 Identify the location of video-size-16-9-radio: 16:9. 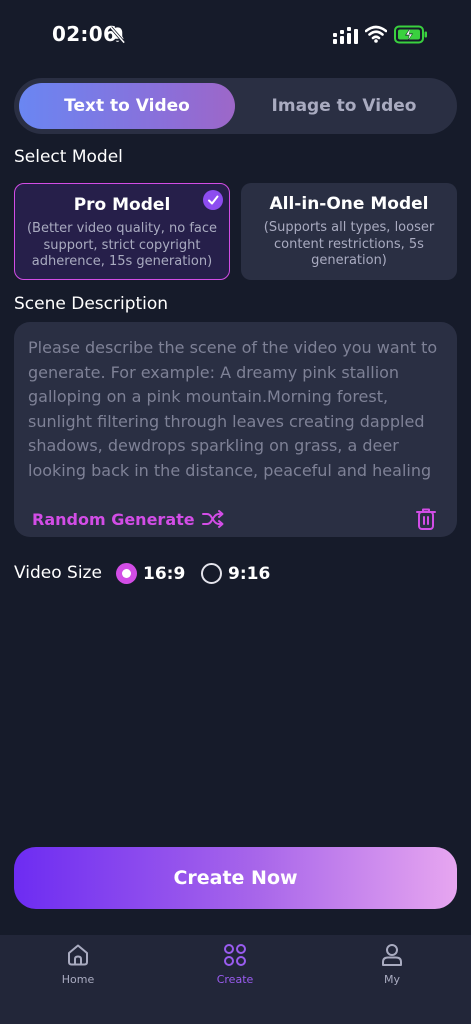
(150, 573).